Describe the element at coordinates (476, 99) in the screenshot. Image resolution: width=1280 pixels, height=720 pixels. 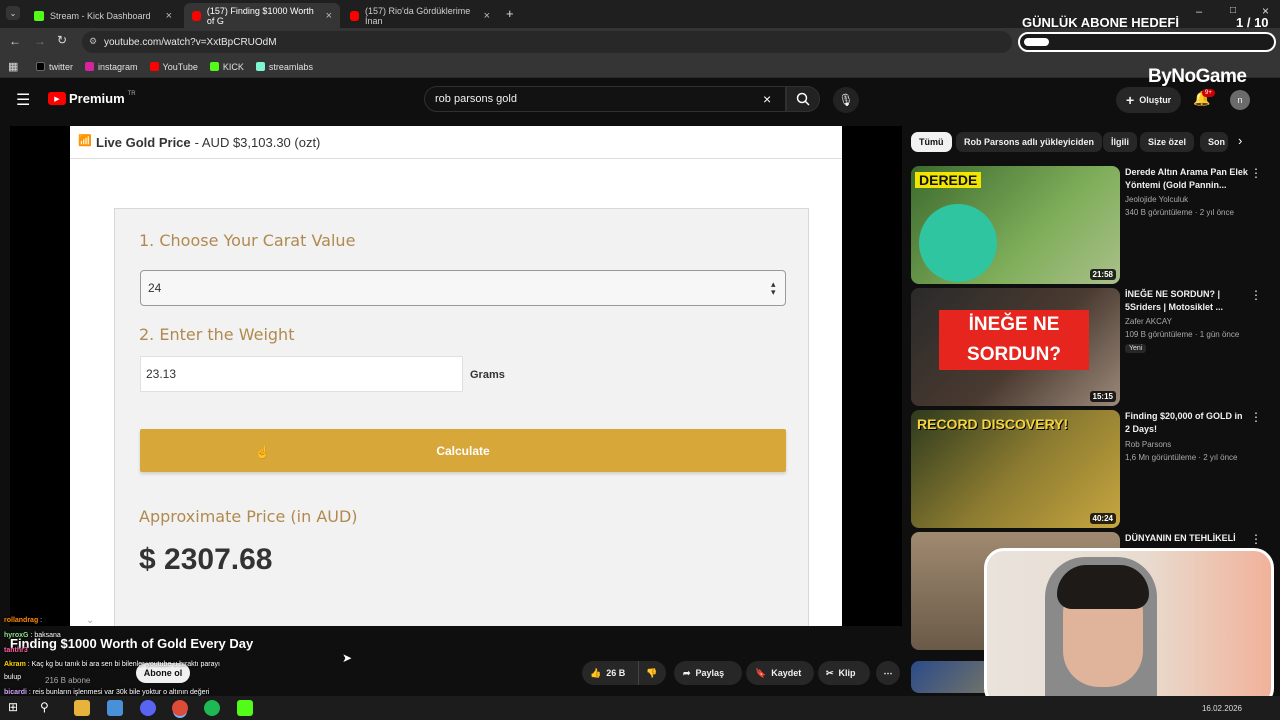
I see `search-value: rob parsons gold` at that location.